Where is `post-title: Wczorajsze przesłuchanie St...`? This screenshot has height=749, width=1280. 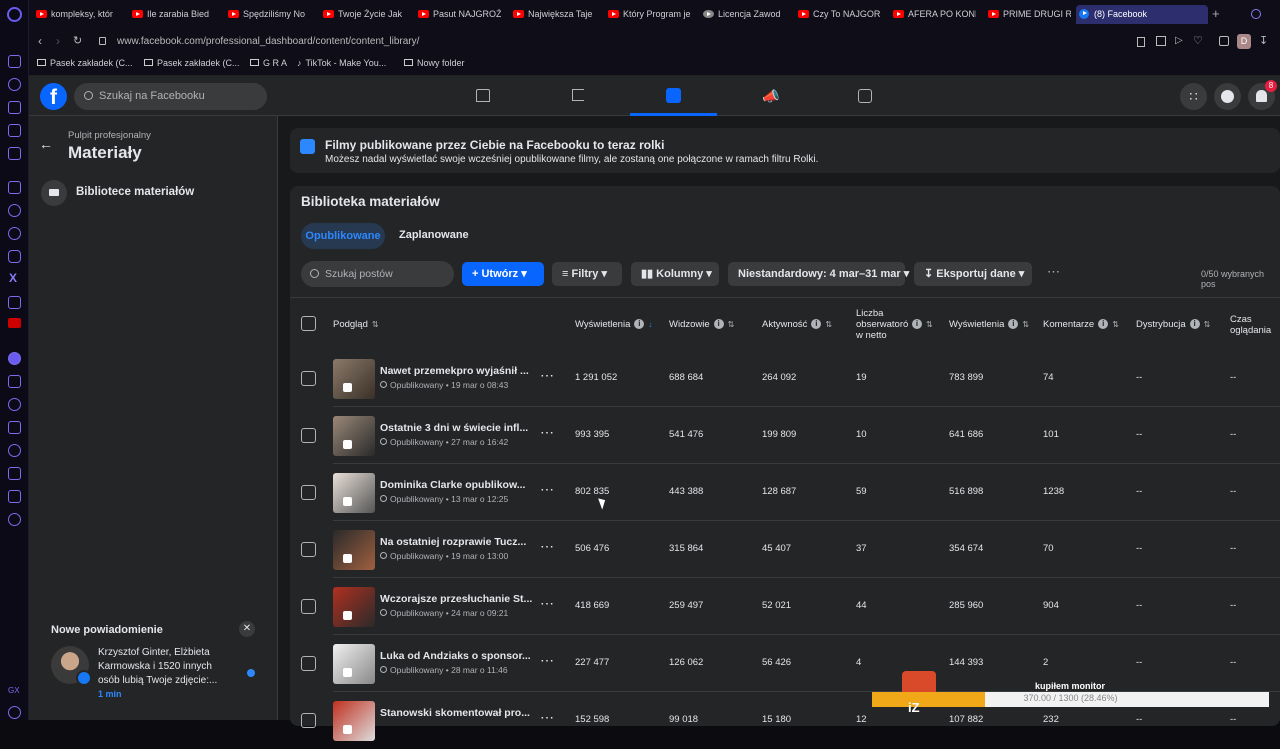 post-title: Wczorajsze przesłuchanie St... is located at coordinates (456, 599).